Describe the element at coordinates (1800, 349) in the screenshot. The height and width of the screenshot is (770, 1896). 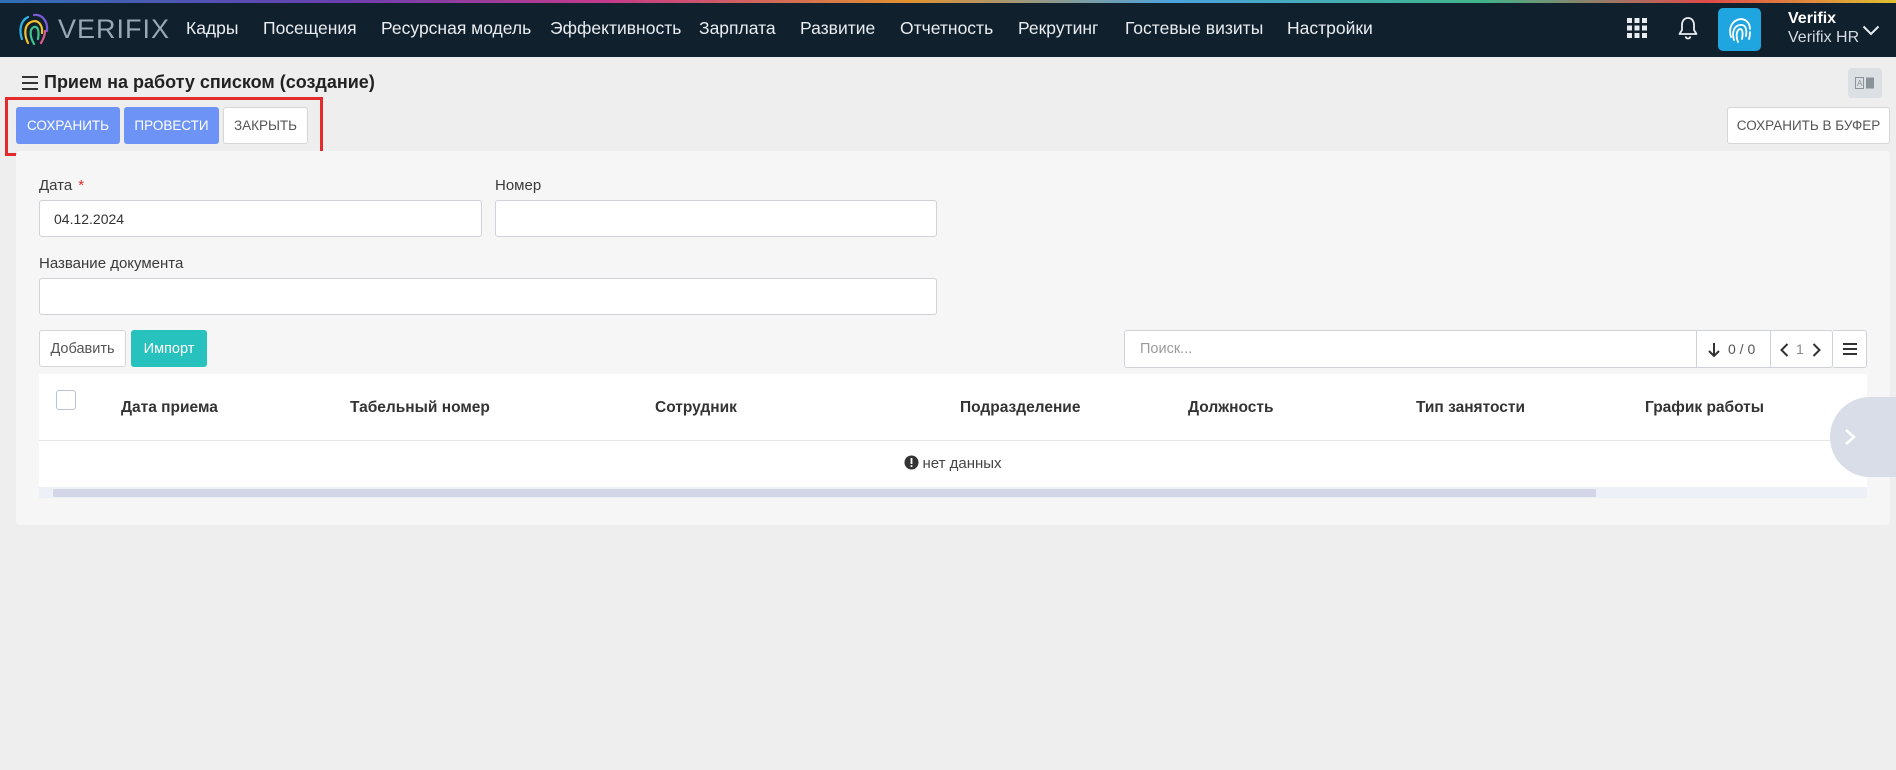
I see `page-number: 1` at that location.